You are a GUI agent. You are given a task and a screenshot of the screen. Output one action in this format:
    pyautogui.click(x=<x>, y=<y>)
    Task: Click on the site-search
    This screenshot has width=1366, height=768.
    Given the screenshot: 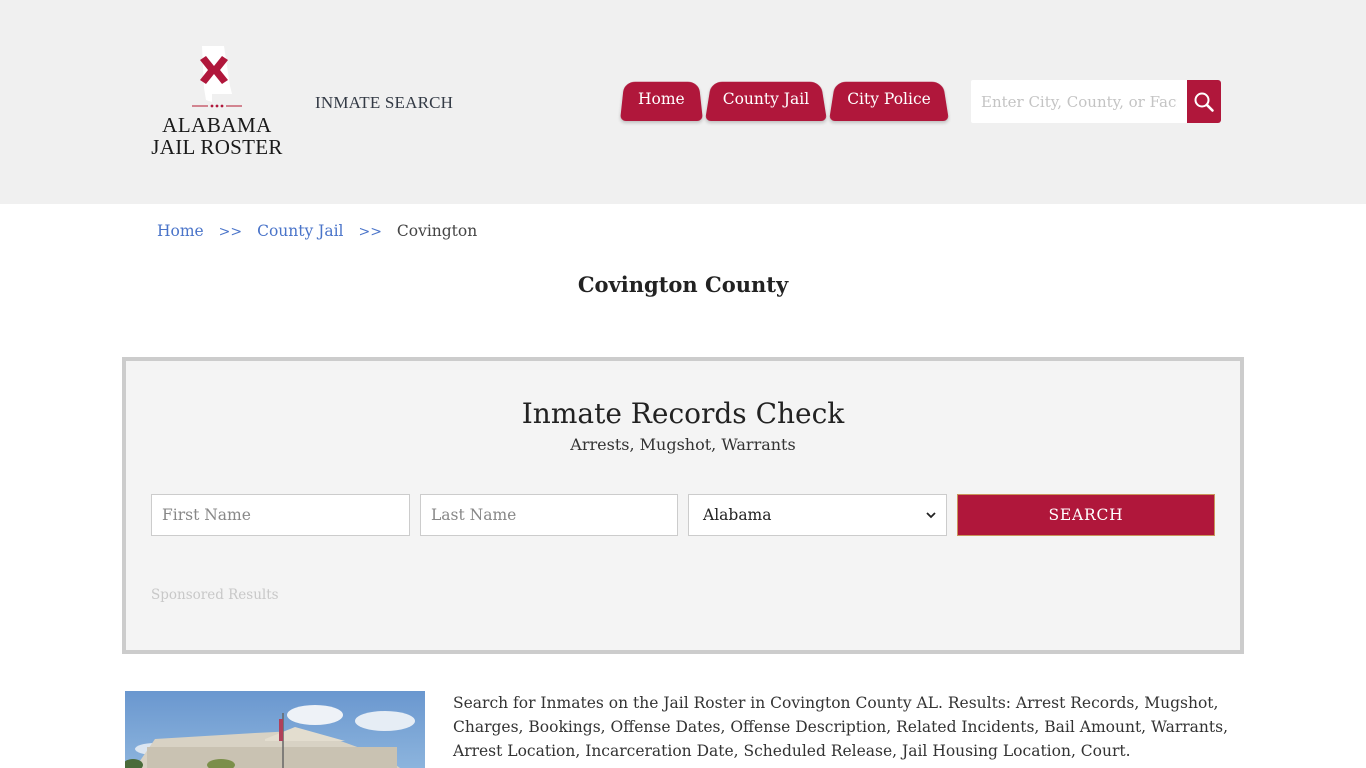 What is the action you would take?
    pyautogui.click(x=1096, y=101)
    